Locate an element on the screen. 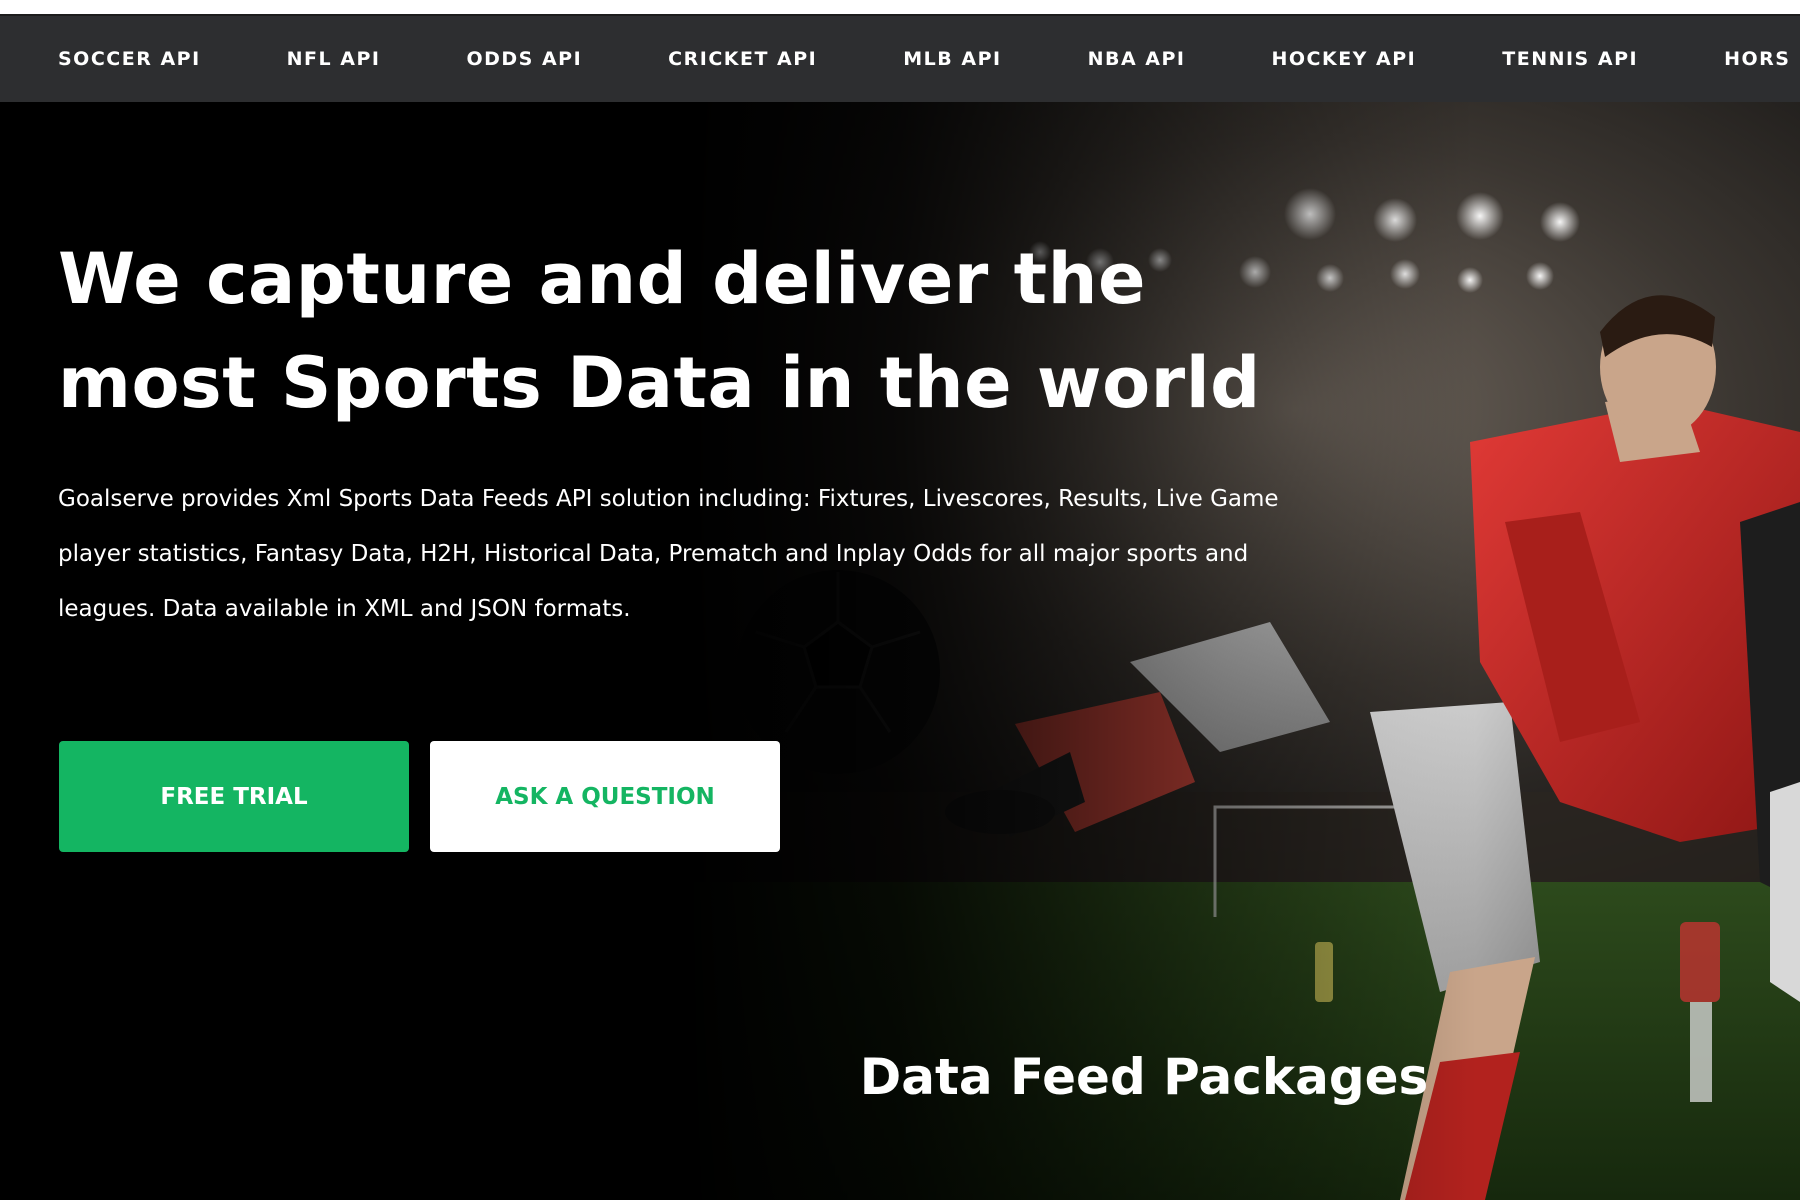 The width and height of the screenshot is (1800, 1200). hero-headline-line-1: We capture and deliver the is located at coordinates (602, 279).